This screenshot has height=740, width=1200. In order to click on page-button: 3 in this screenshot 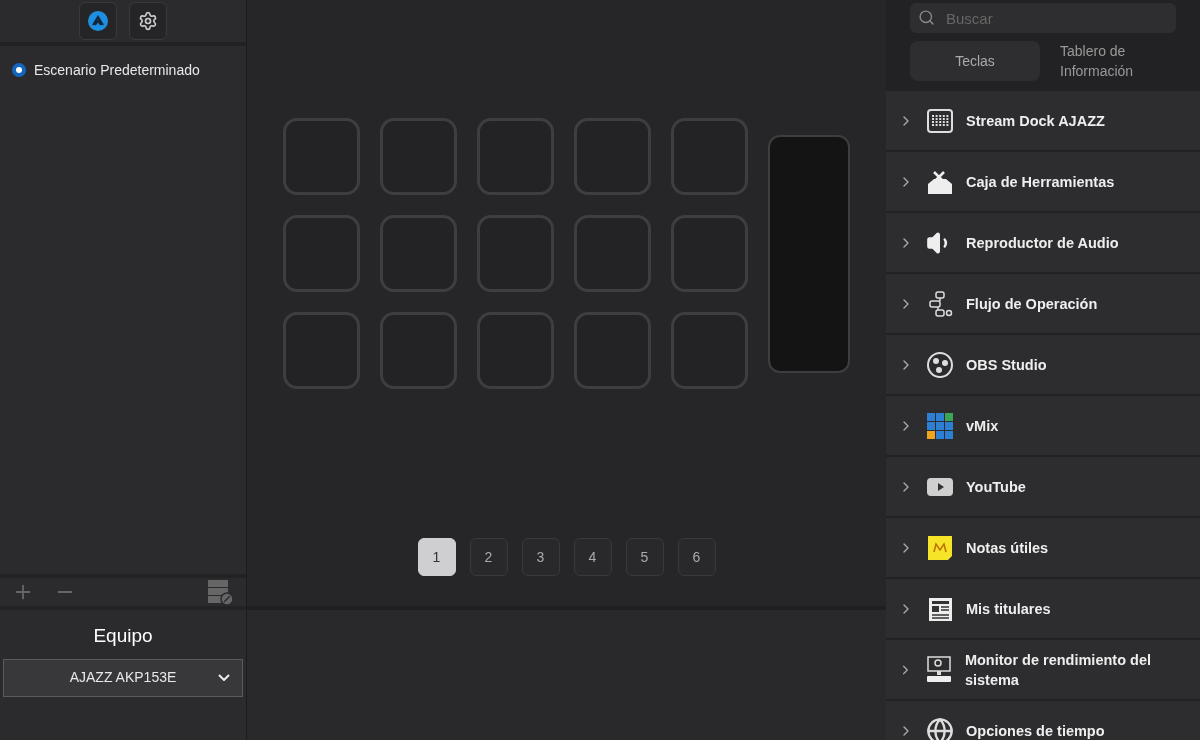, I will do `click(540, 557)`.